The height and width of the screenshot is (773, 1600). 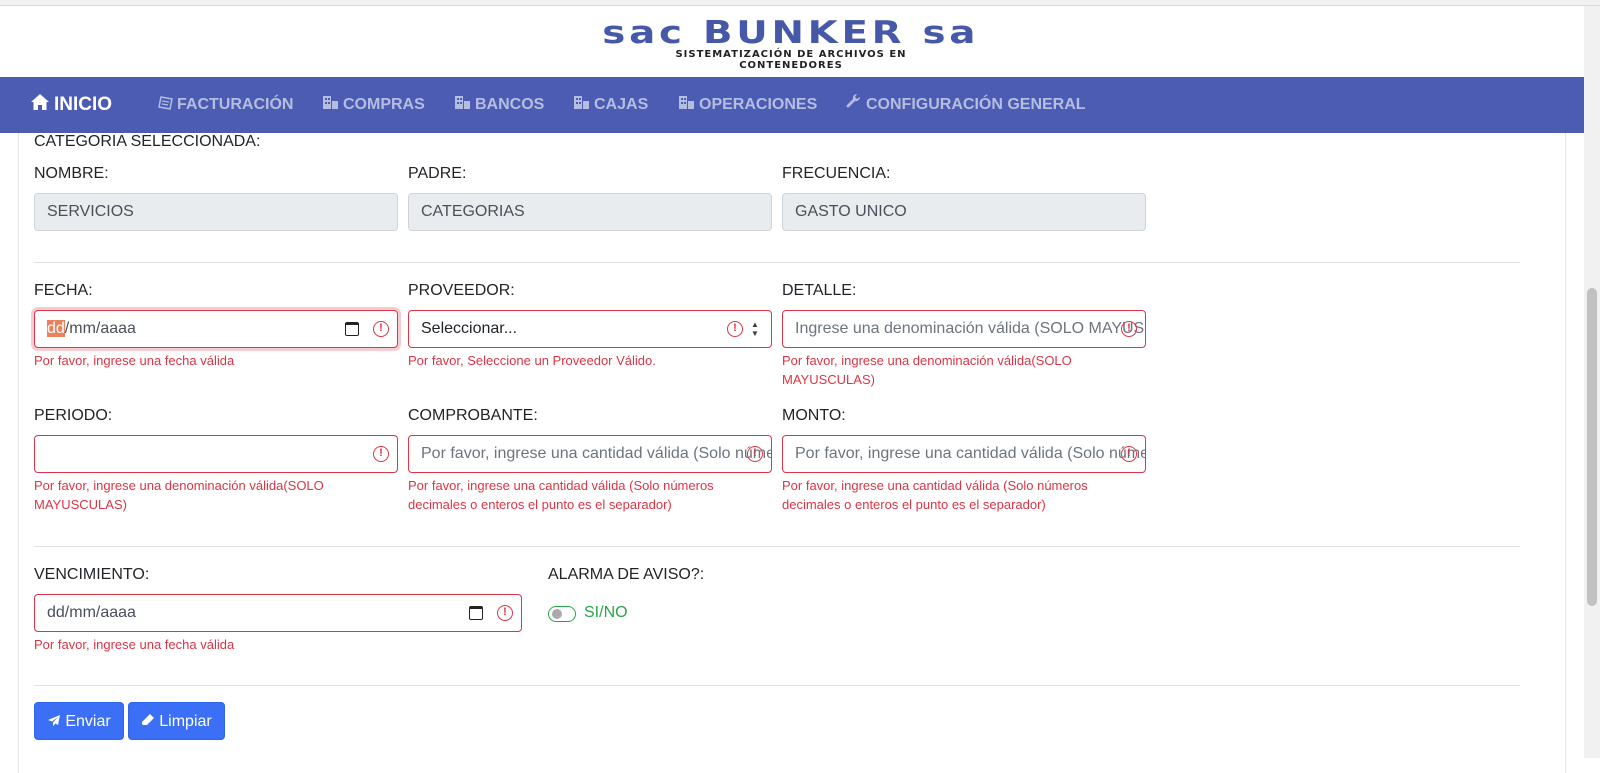 I want to click on paper-plane-icon, so click(x=54, y=723).